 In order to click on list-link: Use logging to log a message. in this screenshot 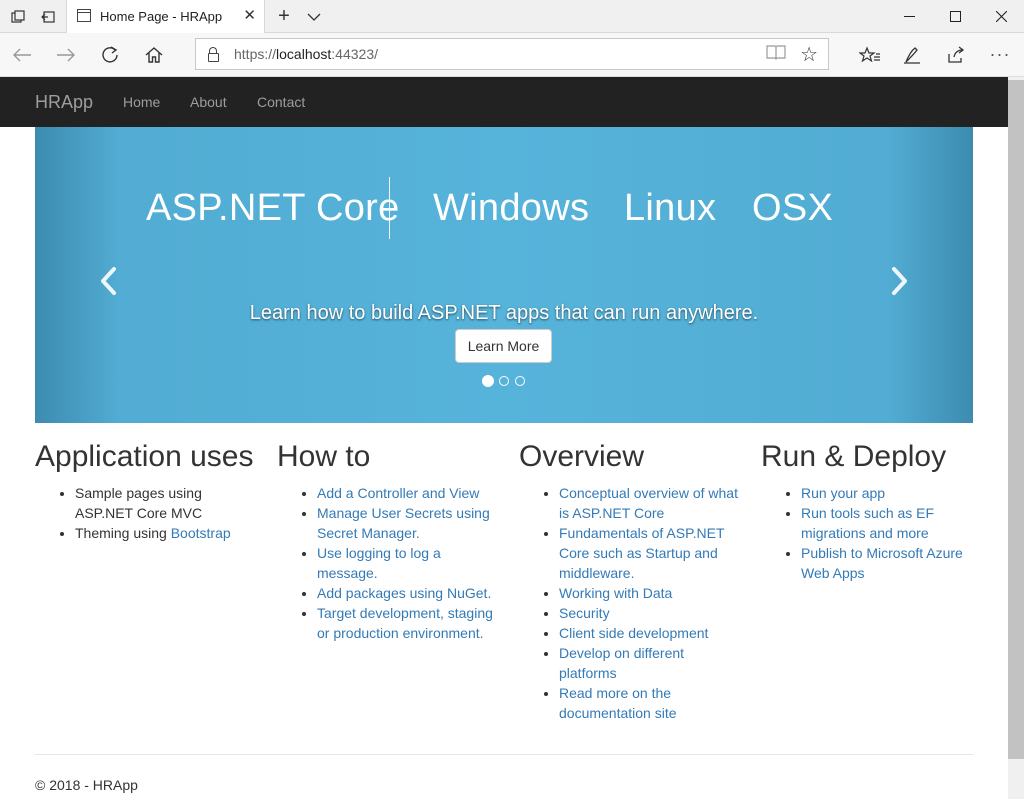, I will do `click(379, 563)`.